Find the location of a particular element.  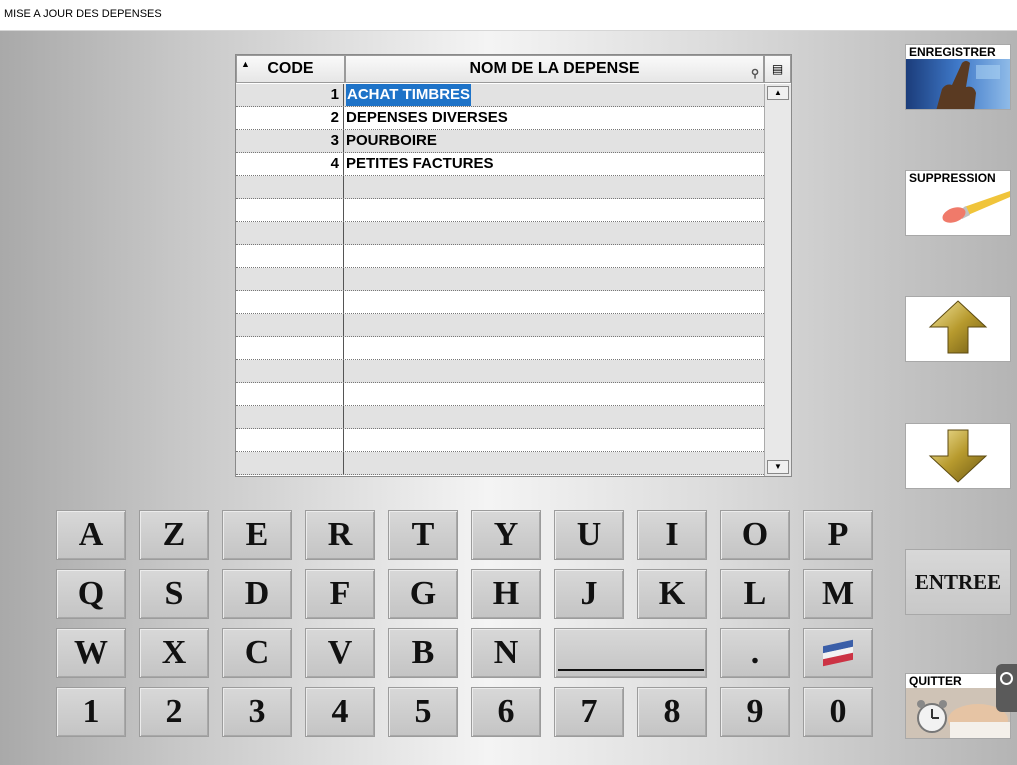

key-m: M is located at coordinates (838, 594).